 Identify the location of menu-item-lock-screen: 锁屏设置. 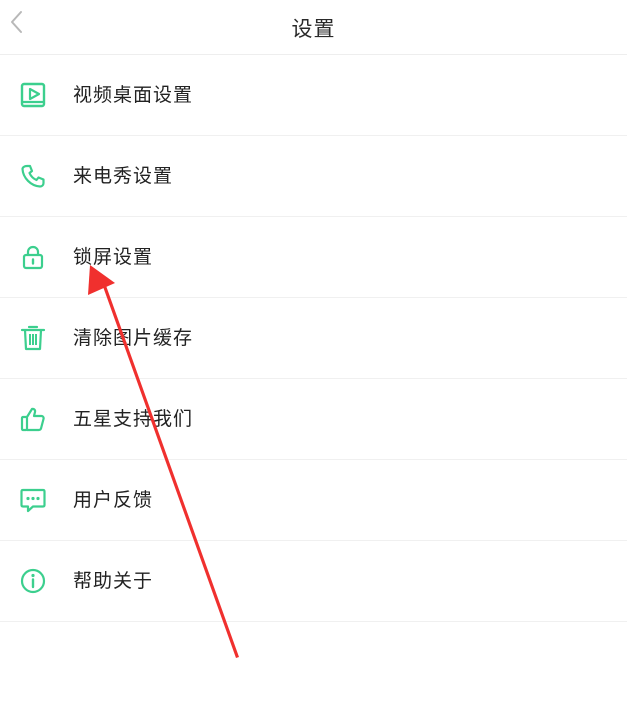
(313, 257).